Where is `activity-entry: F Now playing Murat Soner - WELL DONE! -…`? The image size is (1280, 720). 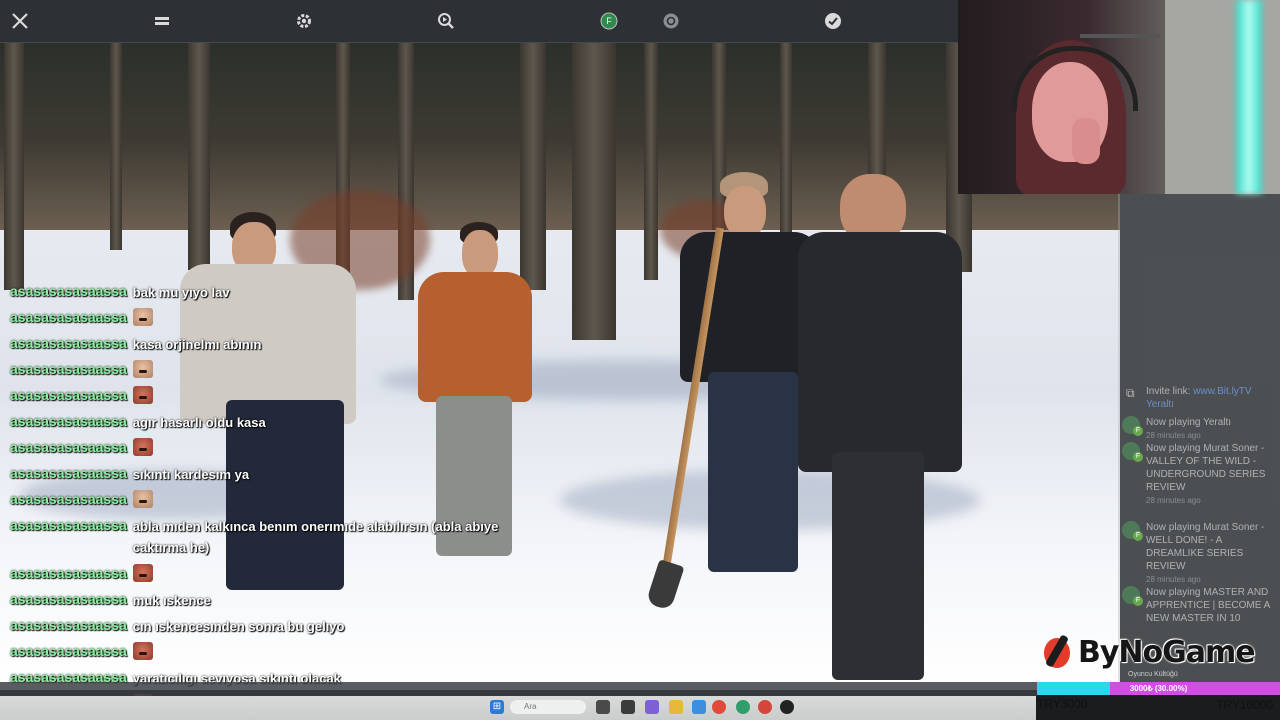 activity-entry: F Now playing Murat Soner - WELL DONE! -… is located at coordinates (1197, 554).